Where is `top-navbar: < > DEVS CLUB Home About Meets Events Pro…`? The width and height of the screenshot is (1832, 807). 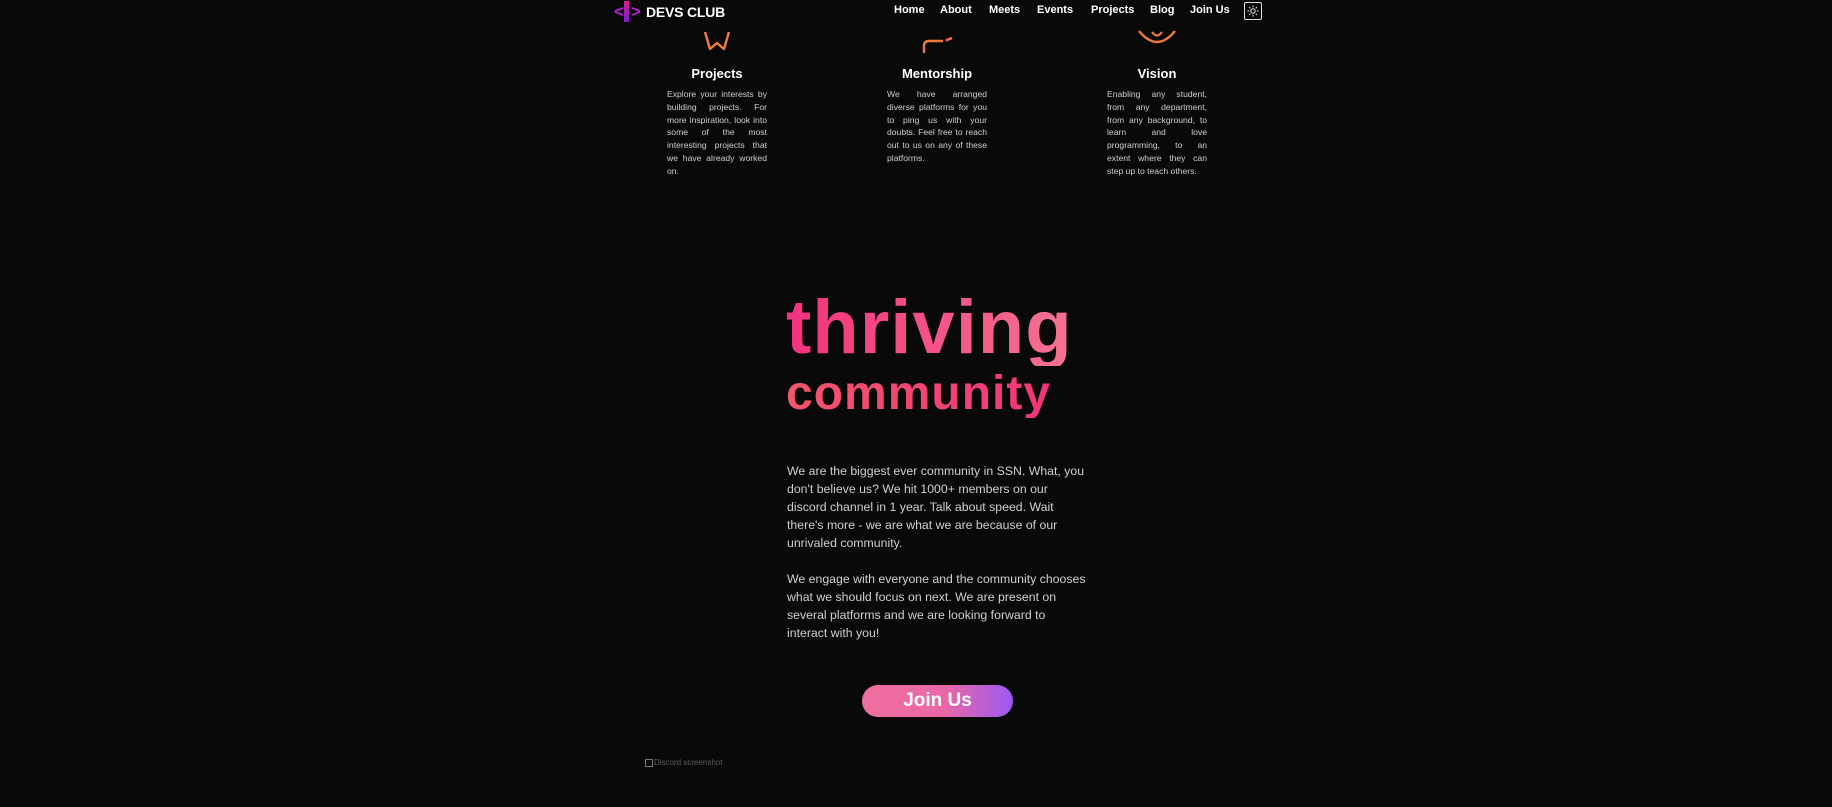 top-navbar: < > DEVS CLUB Home About Meets Events Pro… is located at coordinates (916, 11).